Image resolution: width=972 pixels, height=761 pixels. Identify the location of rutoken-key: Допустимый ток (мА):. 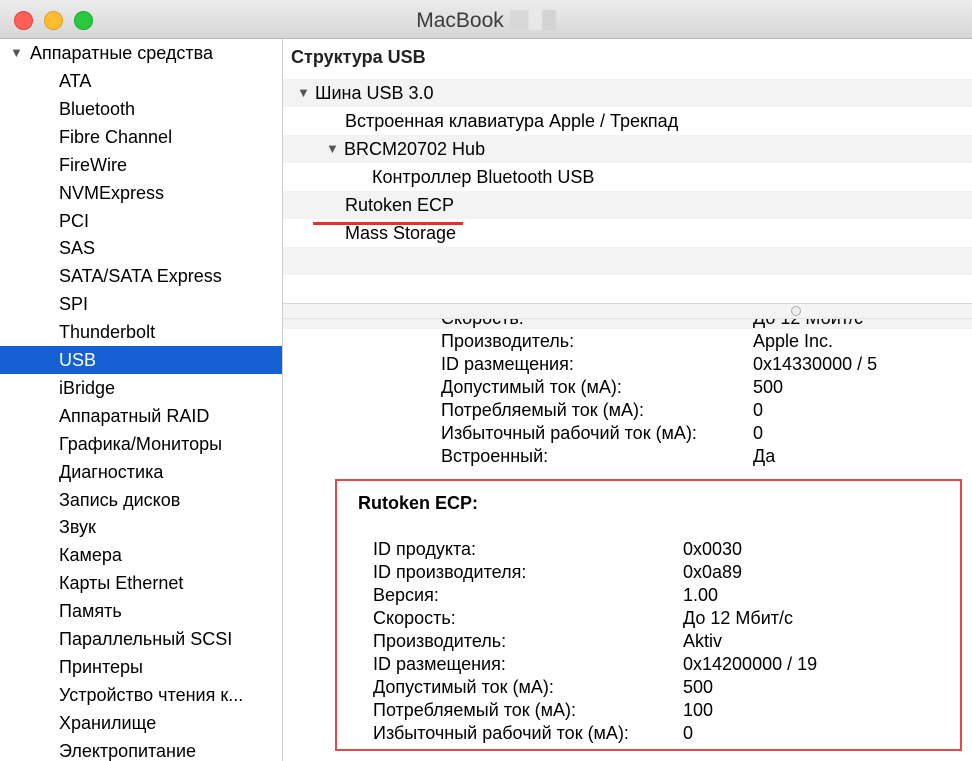
(463, 687).